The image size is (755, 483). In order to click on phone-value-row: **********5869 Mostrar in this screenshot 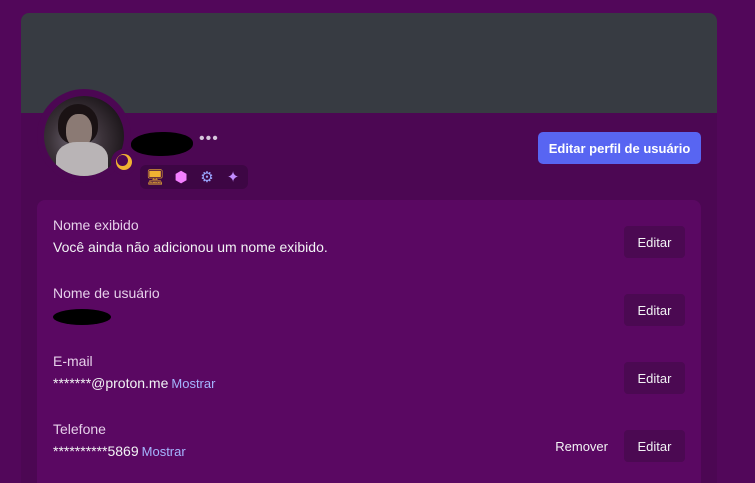, I will do `click(119, 451)`.